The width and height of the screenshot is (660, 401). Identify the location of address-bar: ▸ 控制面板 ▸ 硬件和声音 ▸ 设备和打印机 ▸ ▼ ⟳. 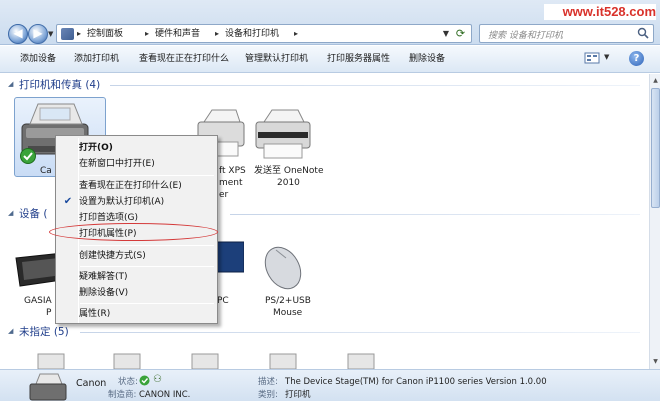
(264, 33).